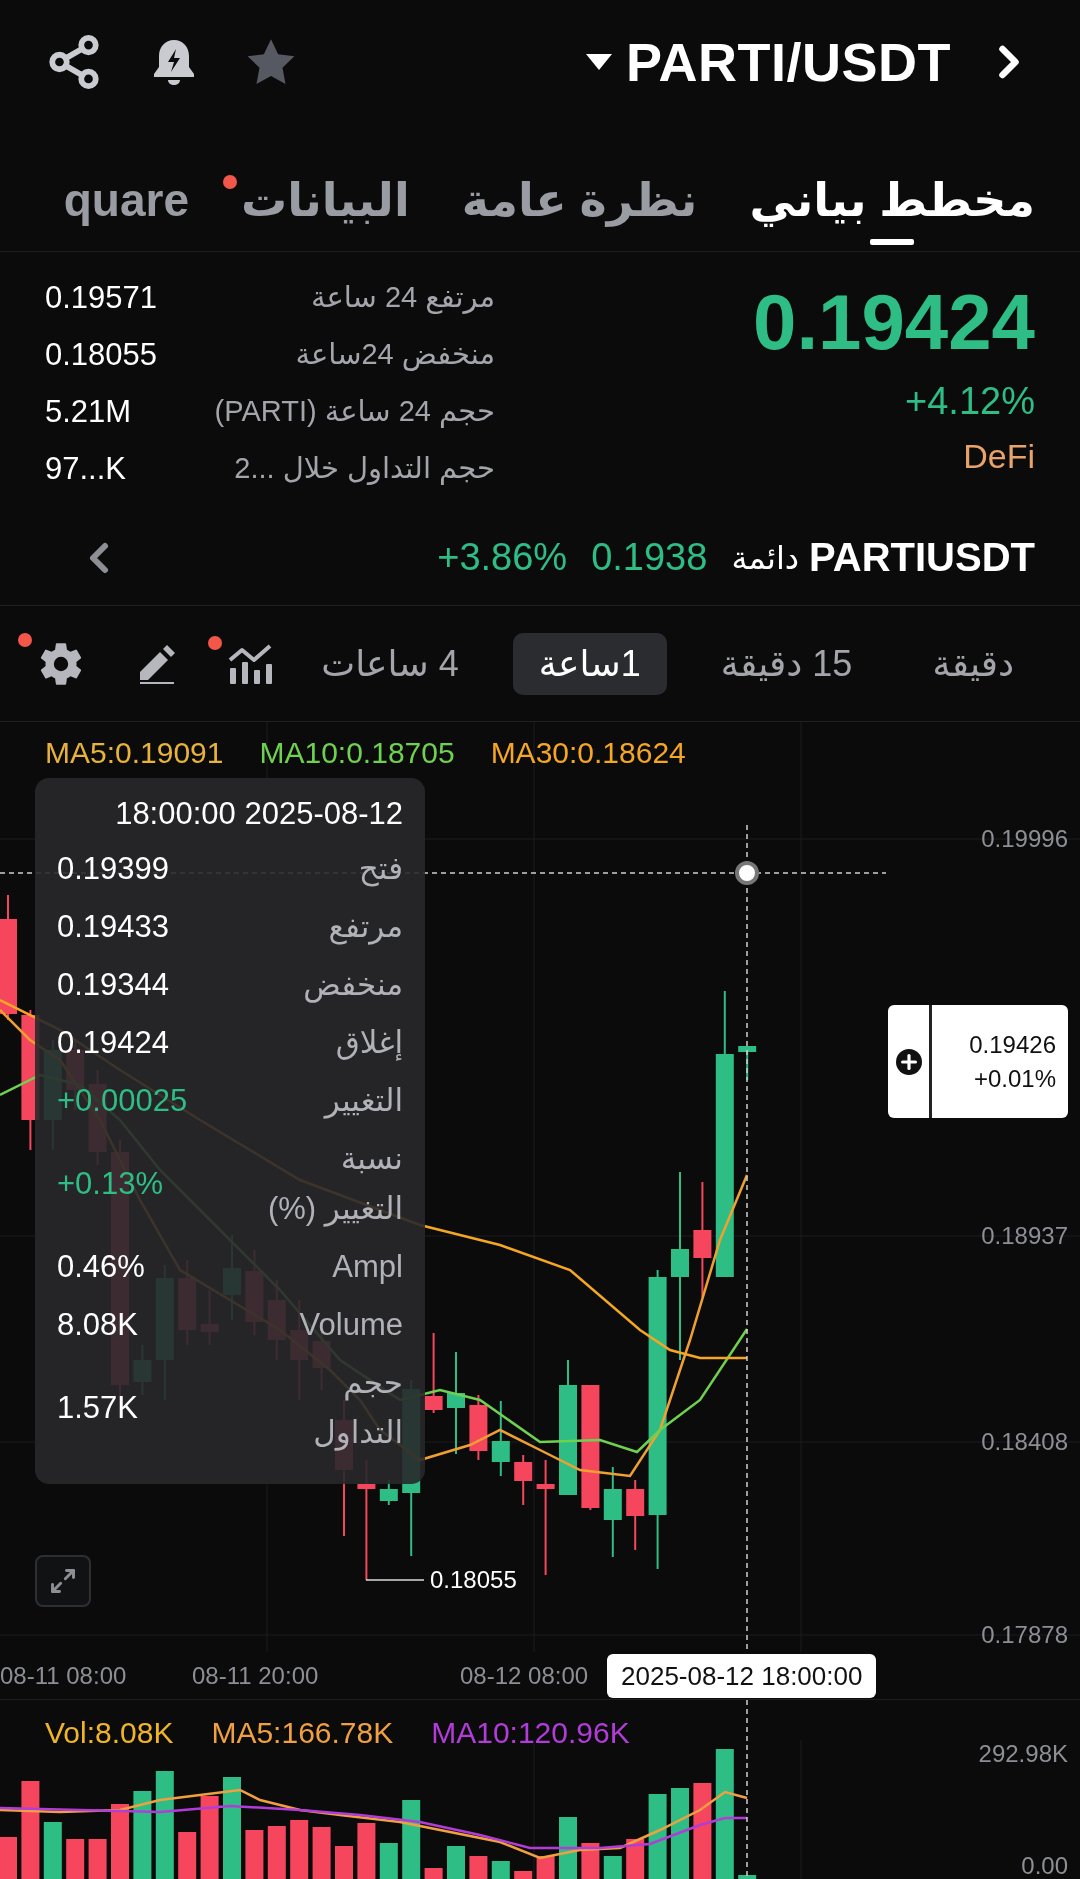  Describe the element at coordinates (113, 985) in the screenshot. I see `tooltip-value: 0.19344` at that location.